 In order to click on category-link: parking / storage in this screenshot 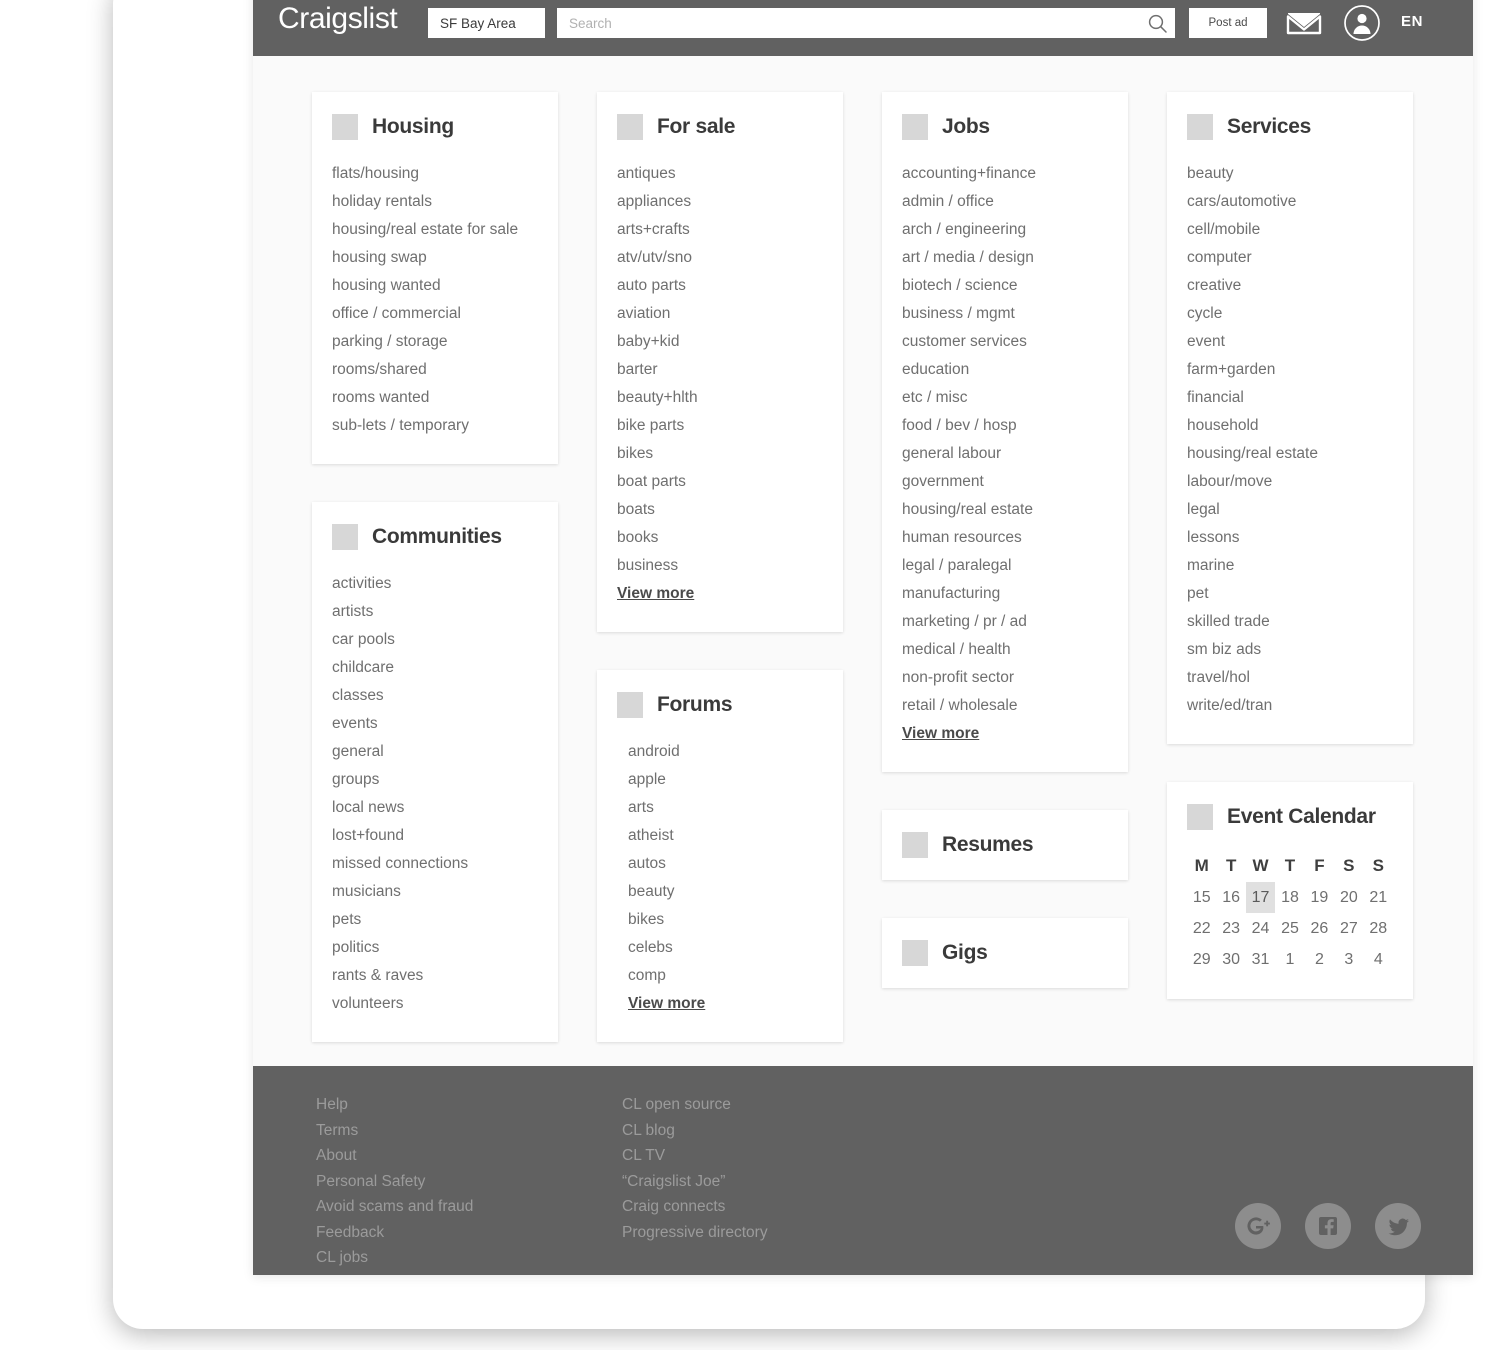, I will do `click(435, 342)`.